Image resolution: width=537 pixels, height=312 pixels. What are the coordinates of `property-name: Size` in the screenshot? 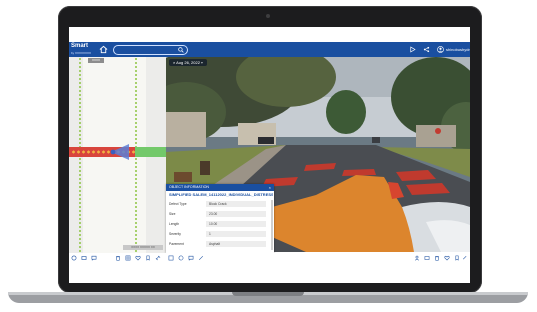 It's located at (172, 214).